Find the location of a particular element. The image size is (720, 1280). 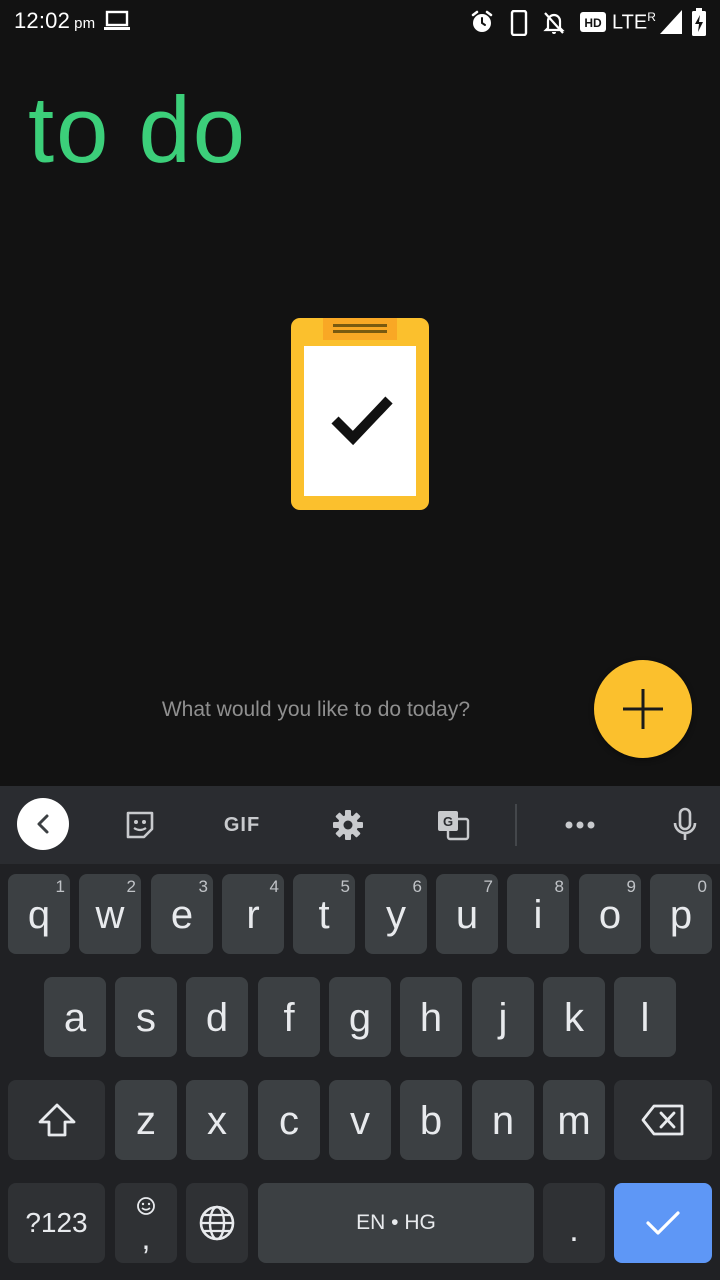

key-j: j is located at coordinates (503, 1017).